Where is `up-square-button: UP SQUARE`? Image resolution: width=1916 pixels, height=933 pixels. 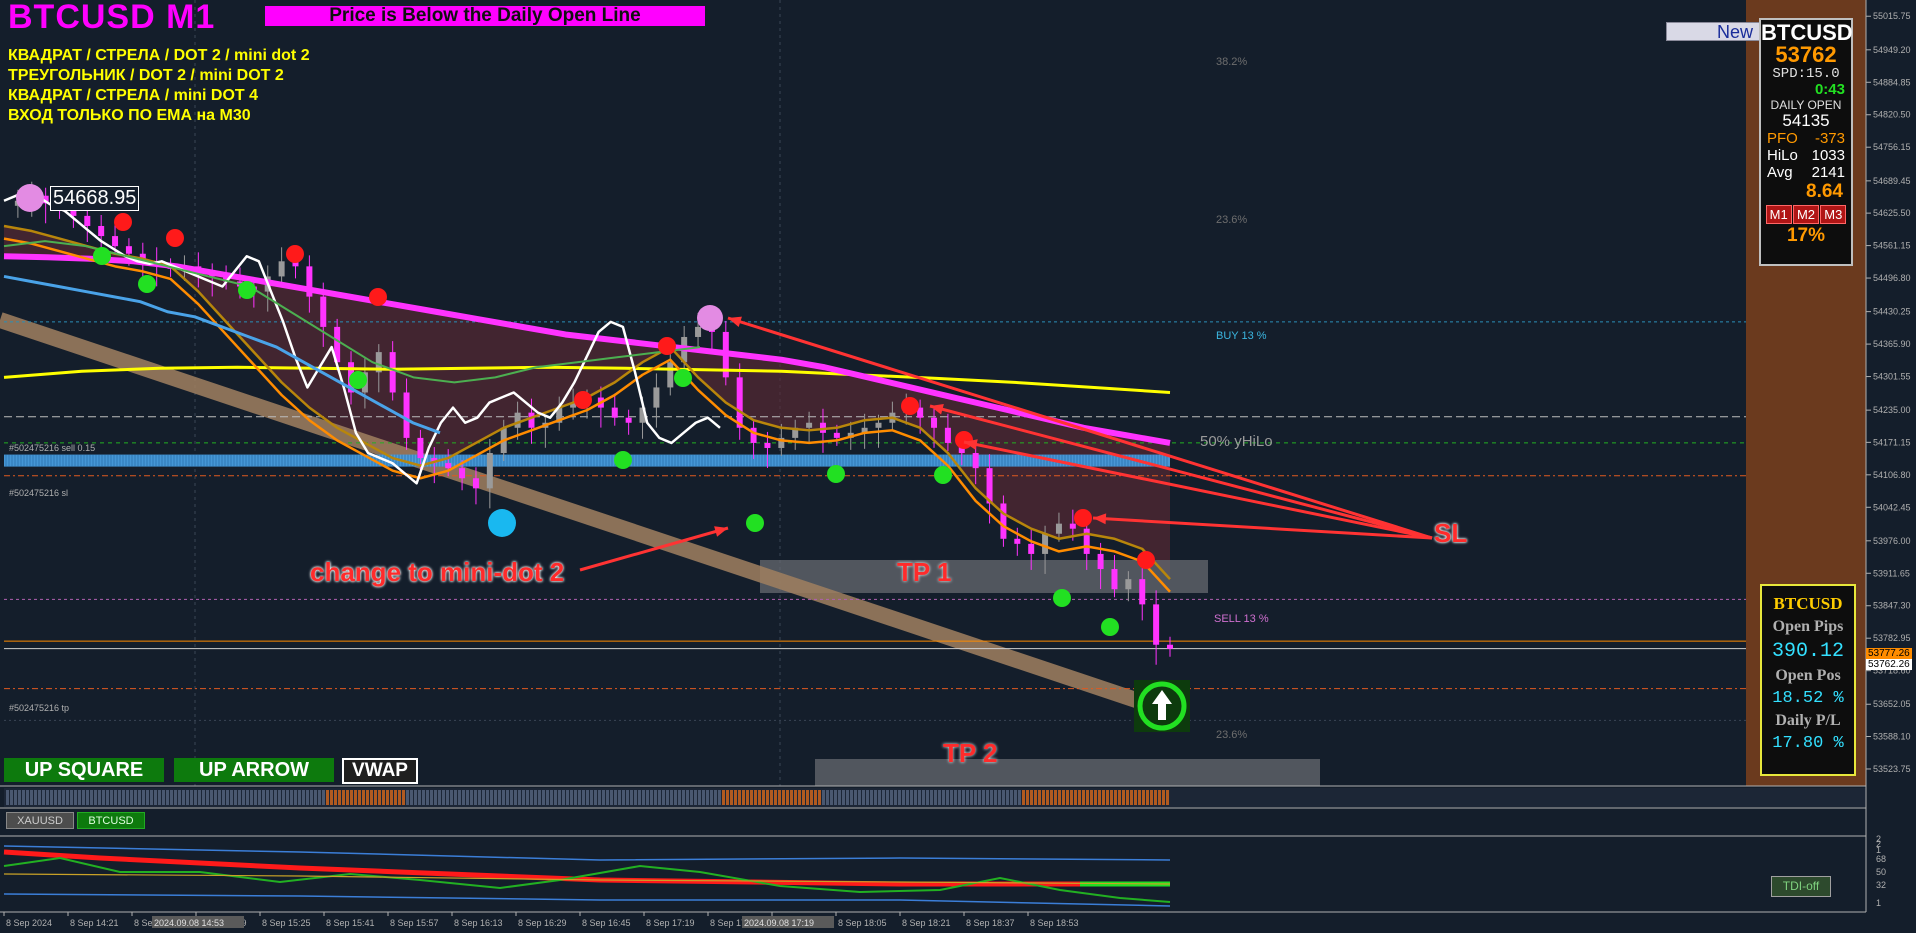
up-square-button: UP SQUARE is located at coordinates (84, 770).